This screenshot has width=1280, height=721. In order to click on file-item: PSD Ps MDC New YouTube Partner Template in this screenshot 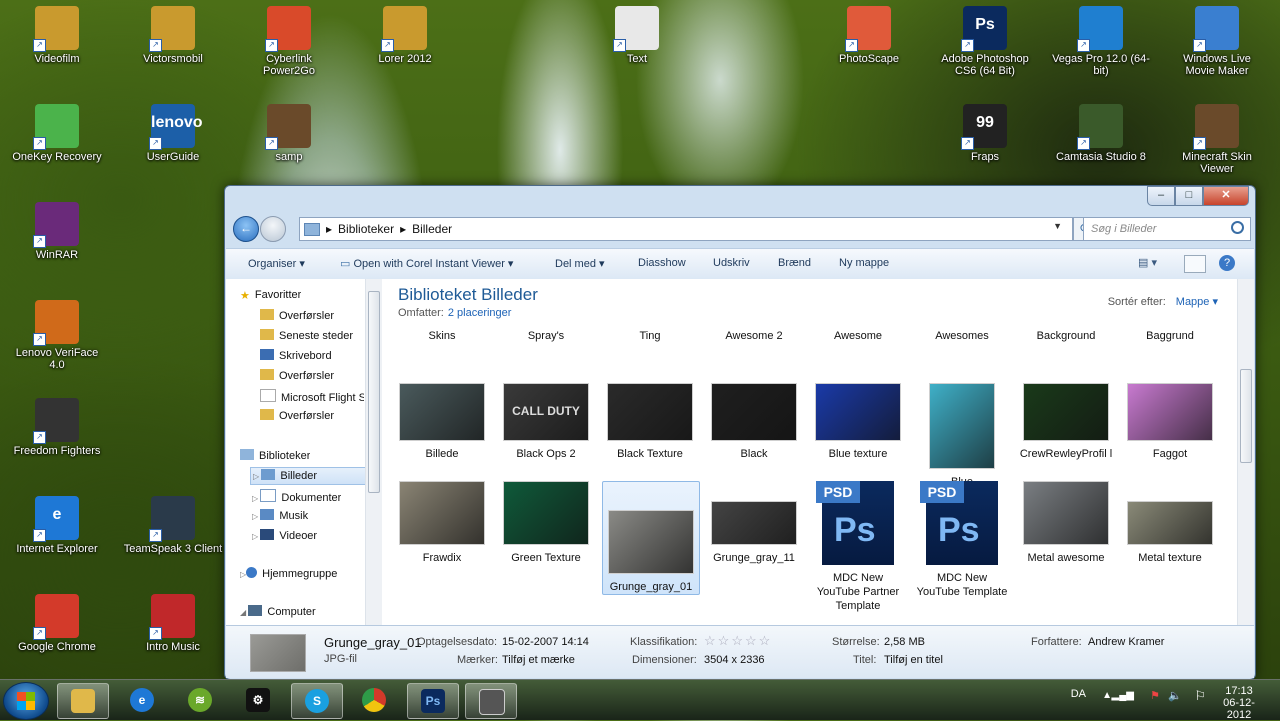, I will do `click(858, 547)`.